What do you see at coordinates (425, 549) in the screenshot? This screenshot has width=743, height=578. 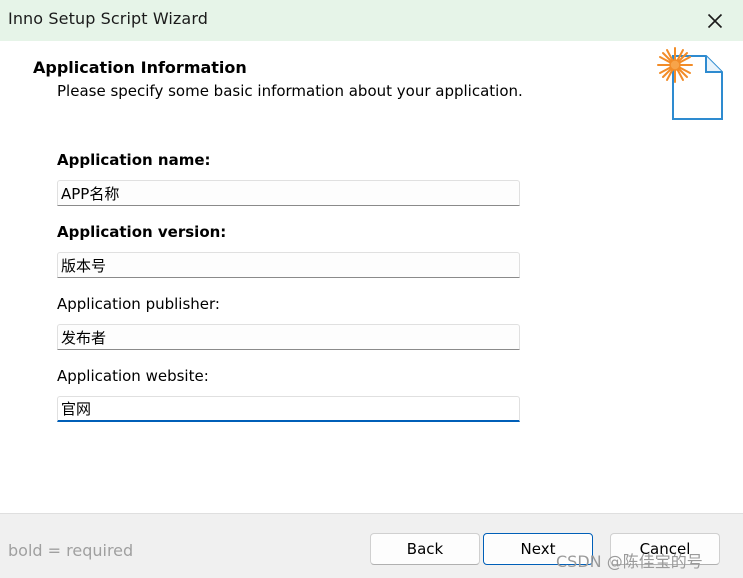 I see `back-button: Back` at bounding box center [425, 549].